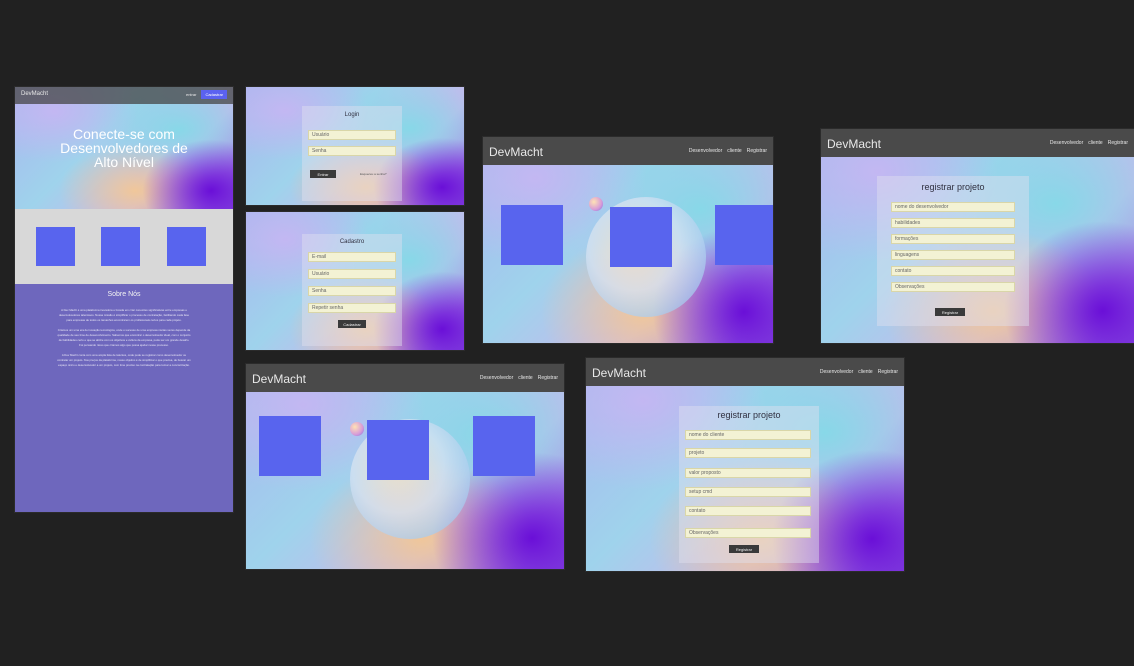  Describe the element at coordinates (352, 308) in the screenshot. I see `repeat-password-field: Repetir senha` at that location.